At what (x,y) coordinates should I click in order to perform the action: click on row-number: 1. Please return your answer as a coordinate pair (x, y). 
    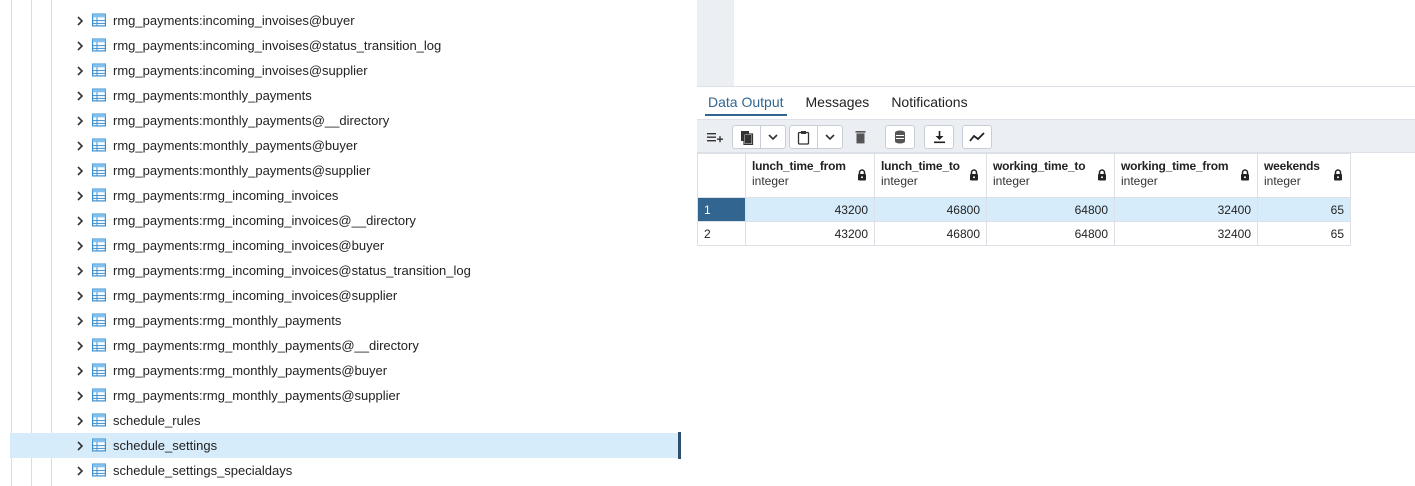
    Looking at the image, I should click on (721, 209).